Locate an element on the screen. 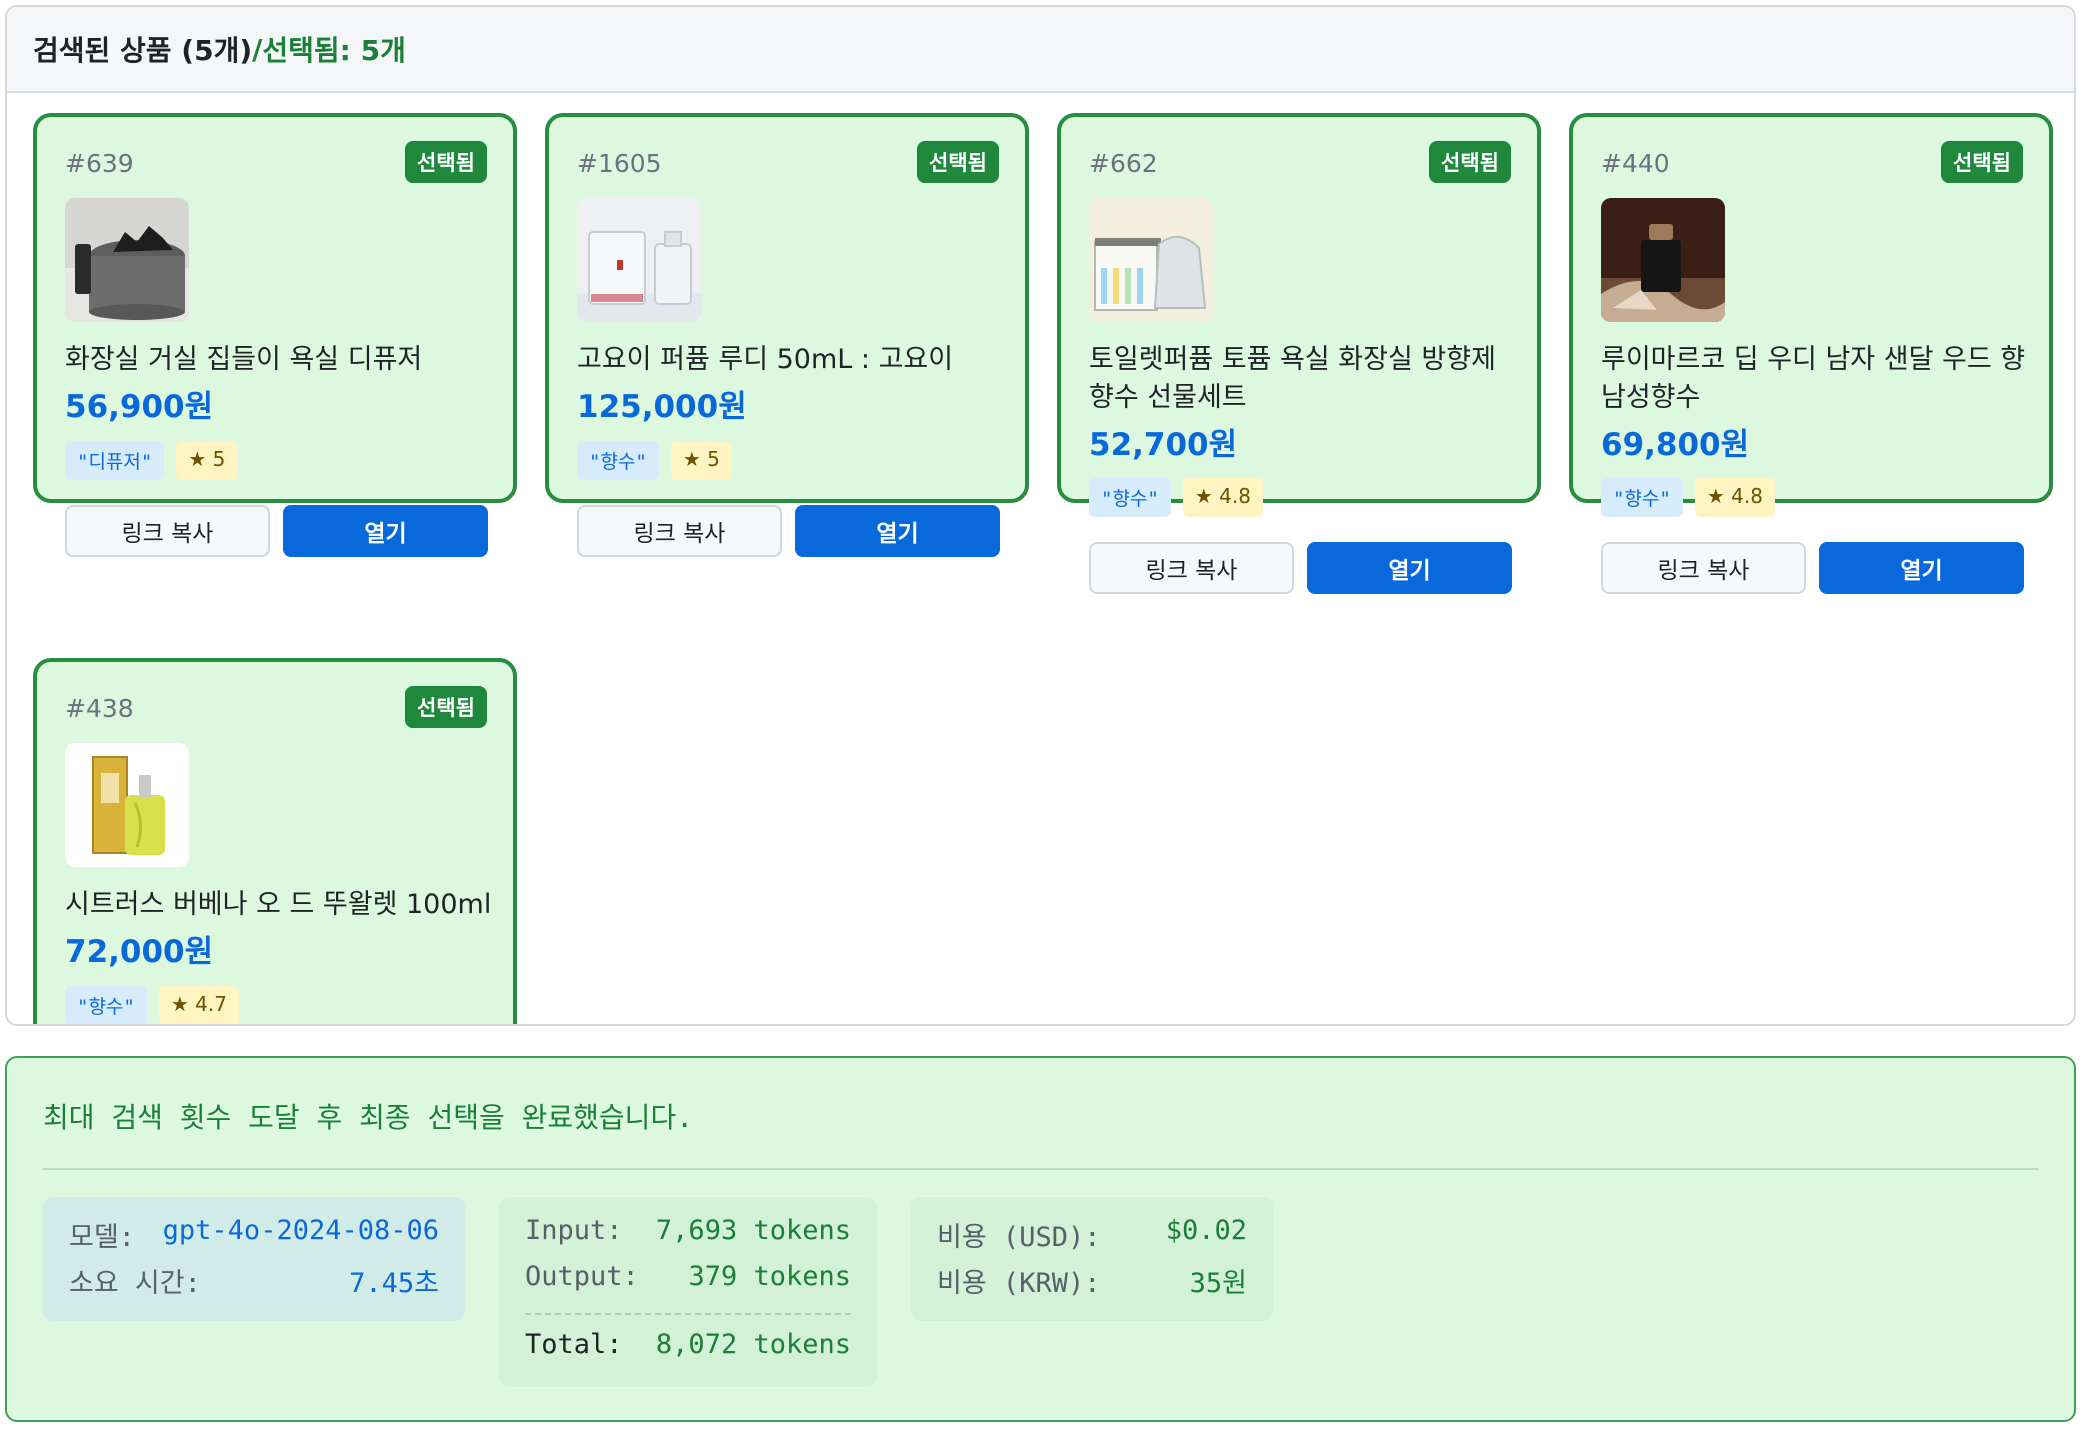 Image resolution: width=2082 pixels, height=1432 pixels. rating-tag: ★ 4.7 is located at coordinates (198, 1005).